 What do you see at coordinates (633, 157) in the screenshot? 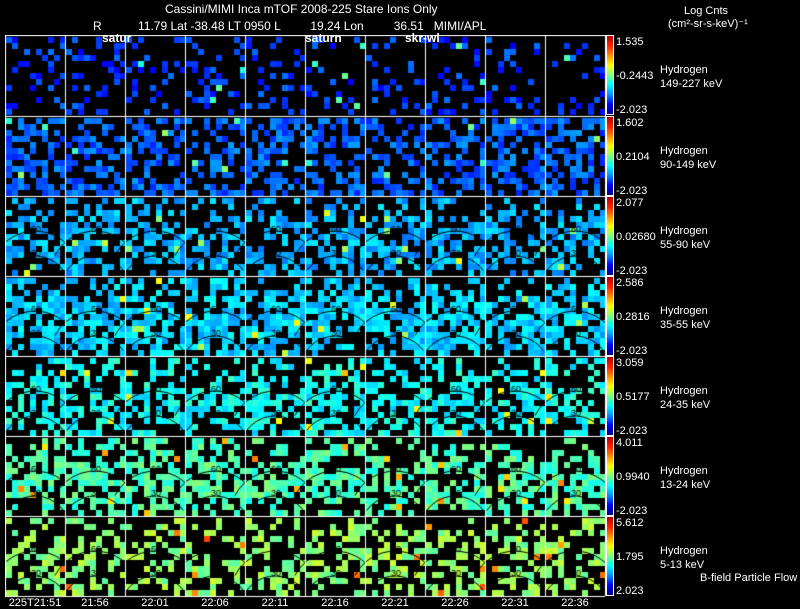
I see `colorbar-mid: 0.2104` at bounding box center [633, 157].